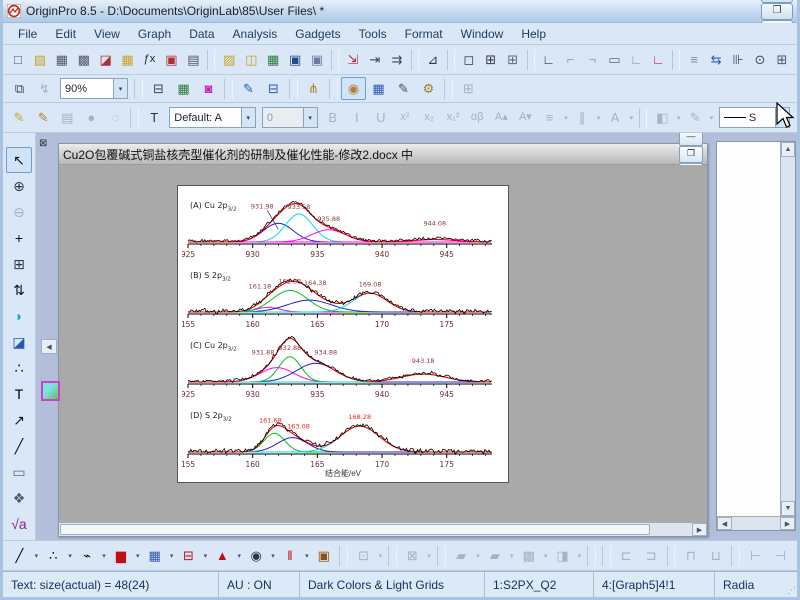 The image size is (800, 600). What do you see at coordinates (353, 59) in the screenshot?
I see `import-wizard-icon: ⇲` at bounding box center [353, 59].